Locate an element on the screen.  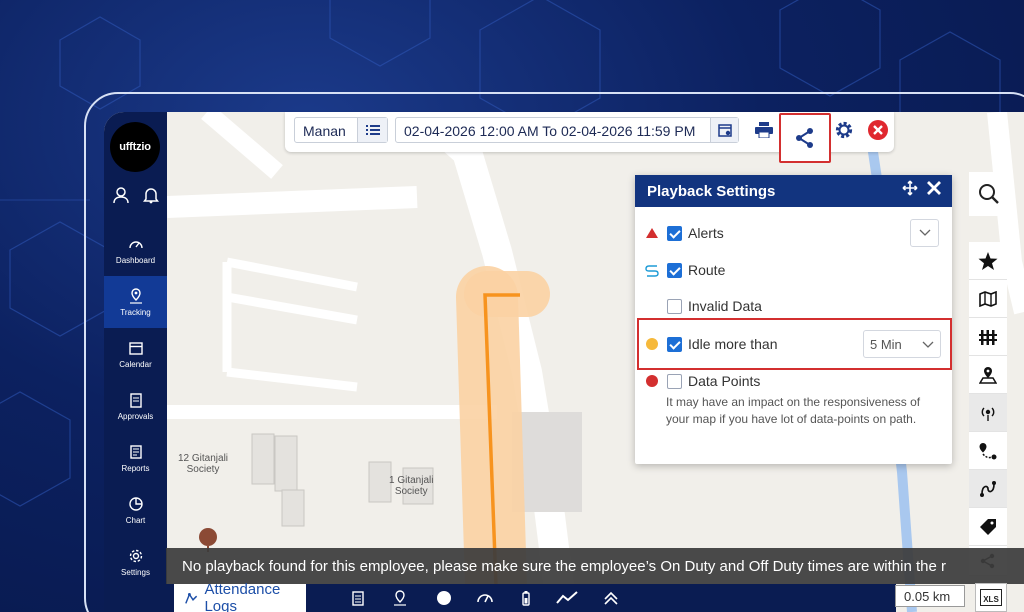
tag-icon is located at coordinates (988, 526).